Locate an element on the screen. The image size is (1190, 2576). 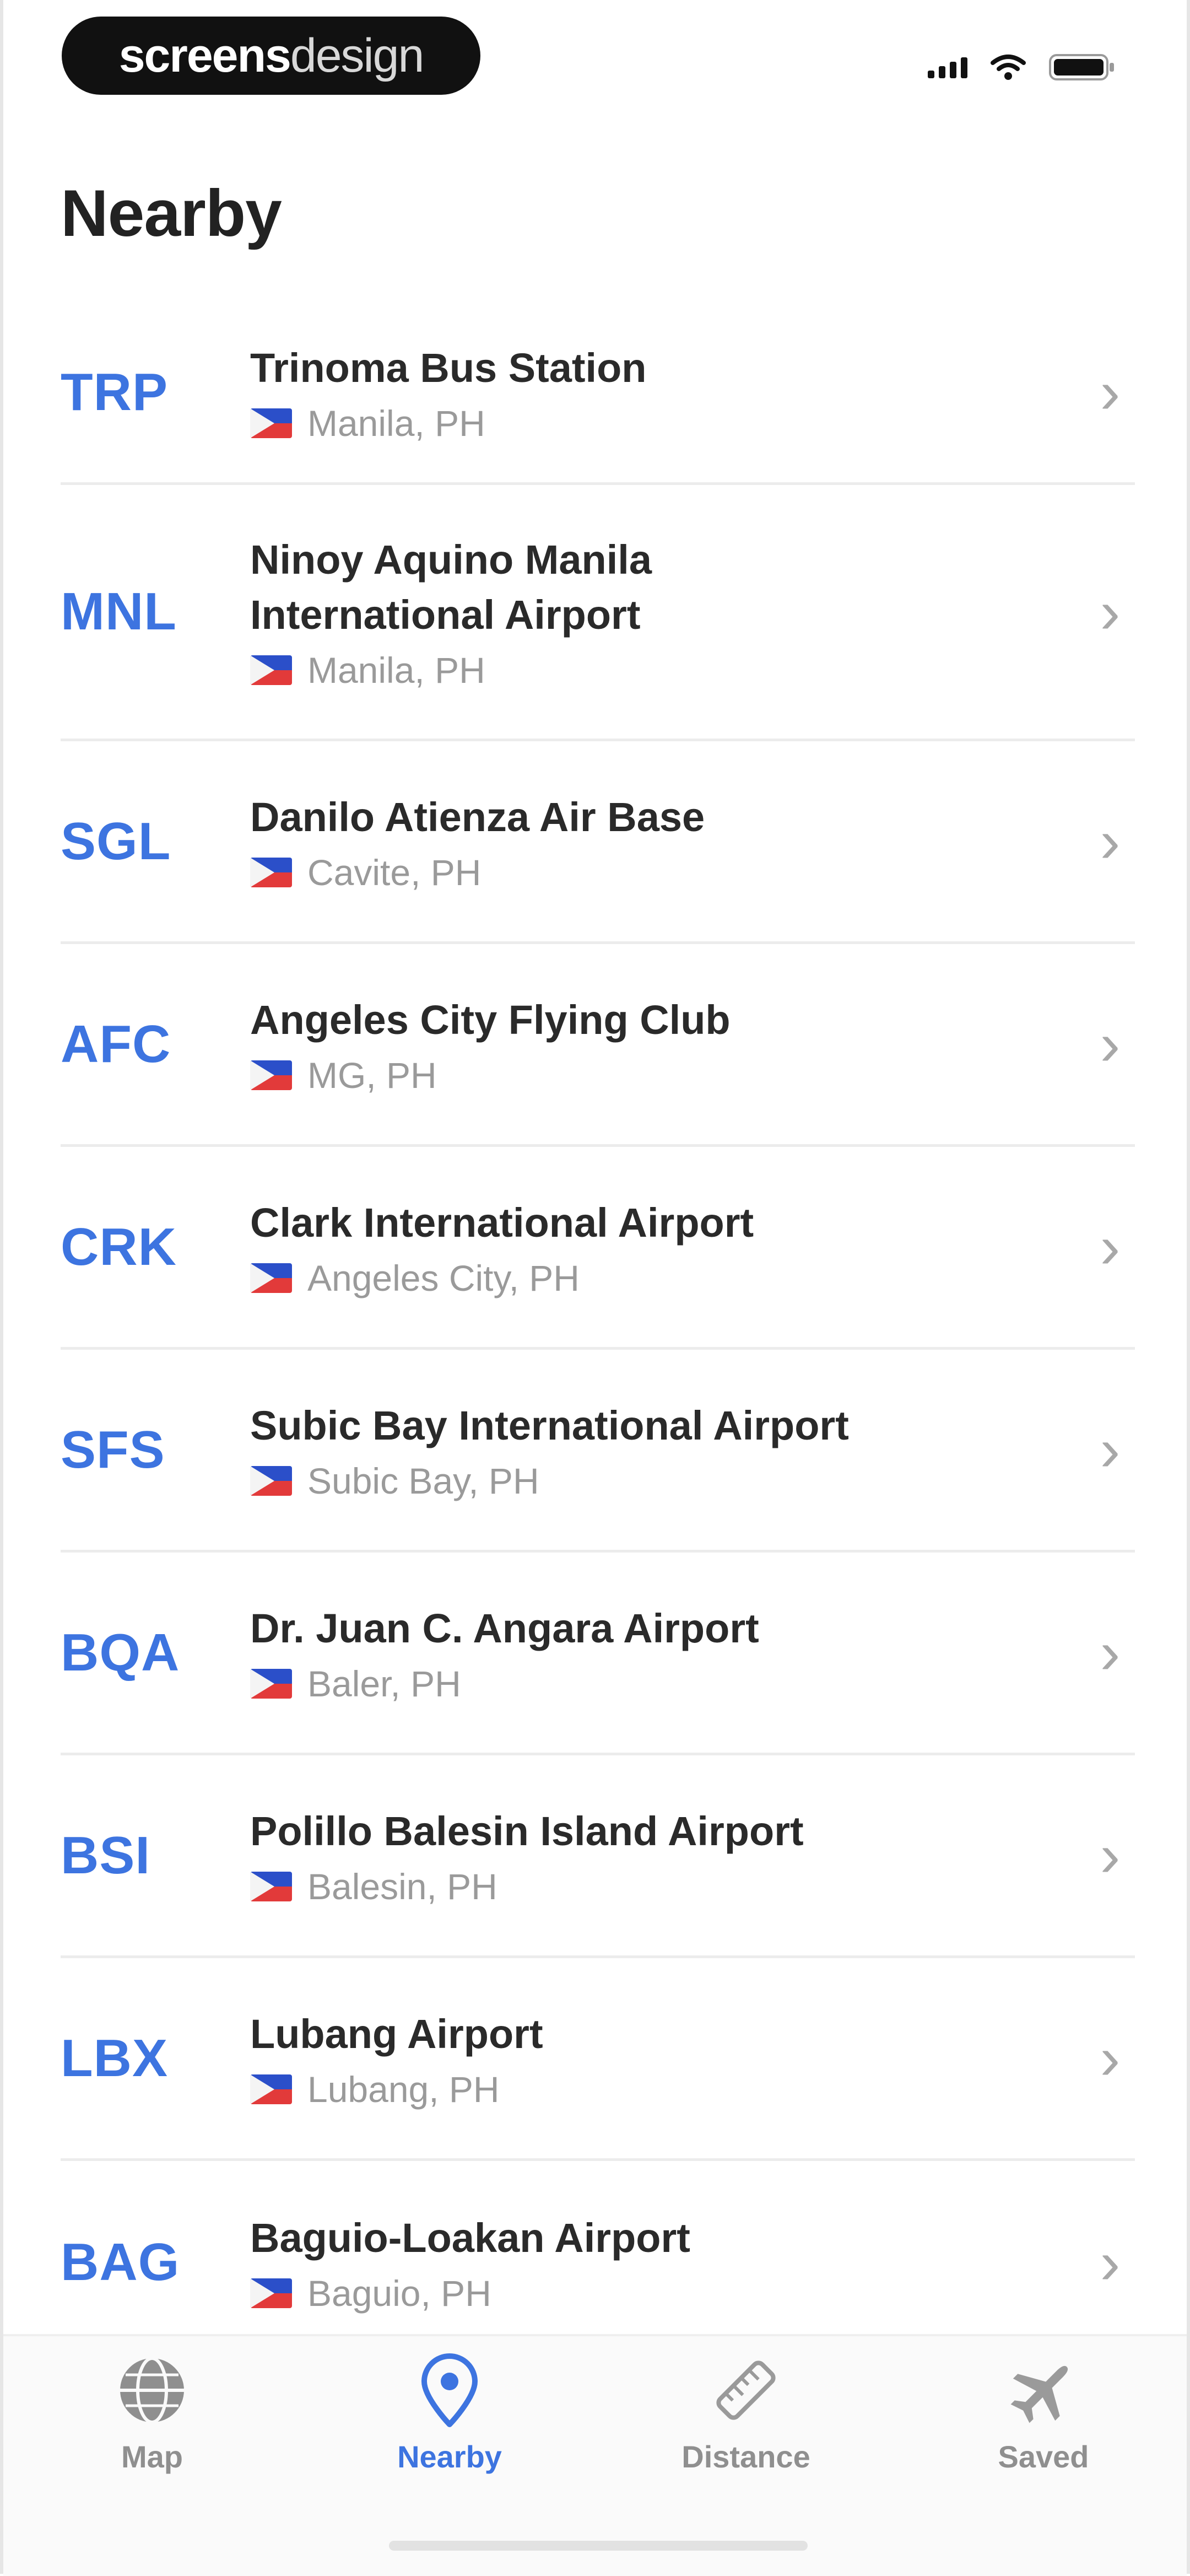
airport-info: Trinoma Bus Station Manila, PH is located at coordinates (667, 392).